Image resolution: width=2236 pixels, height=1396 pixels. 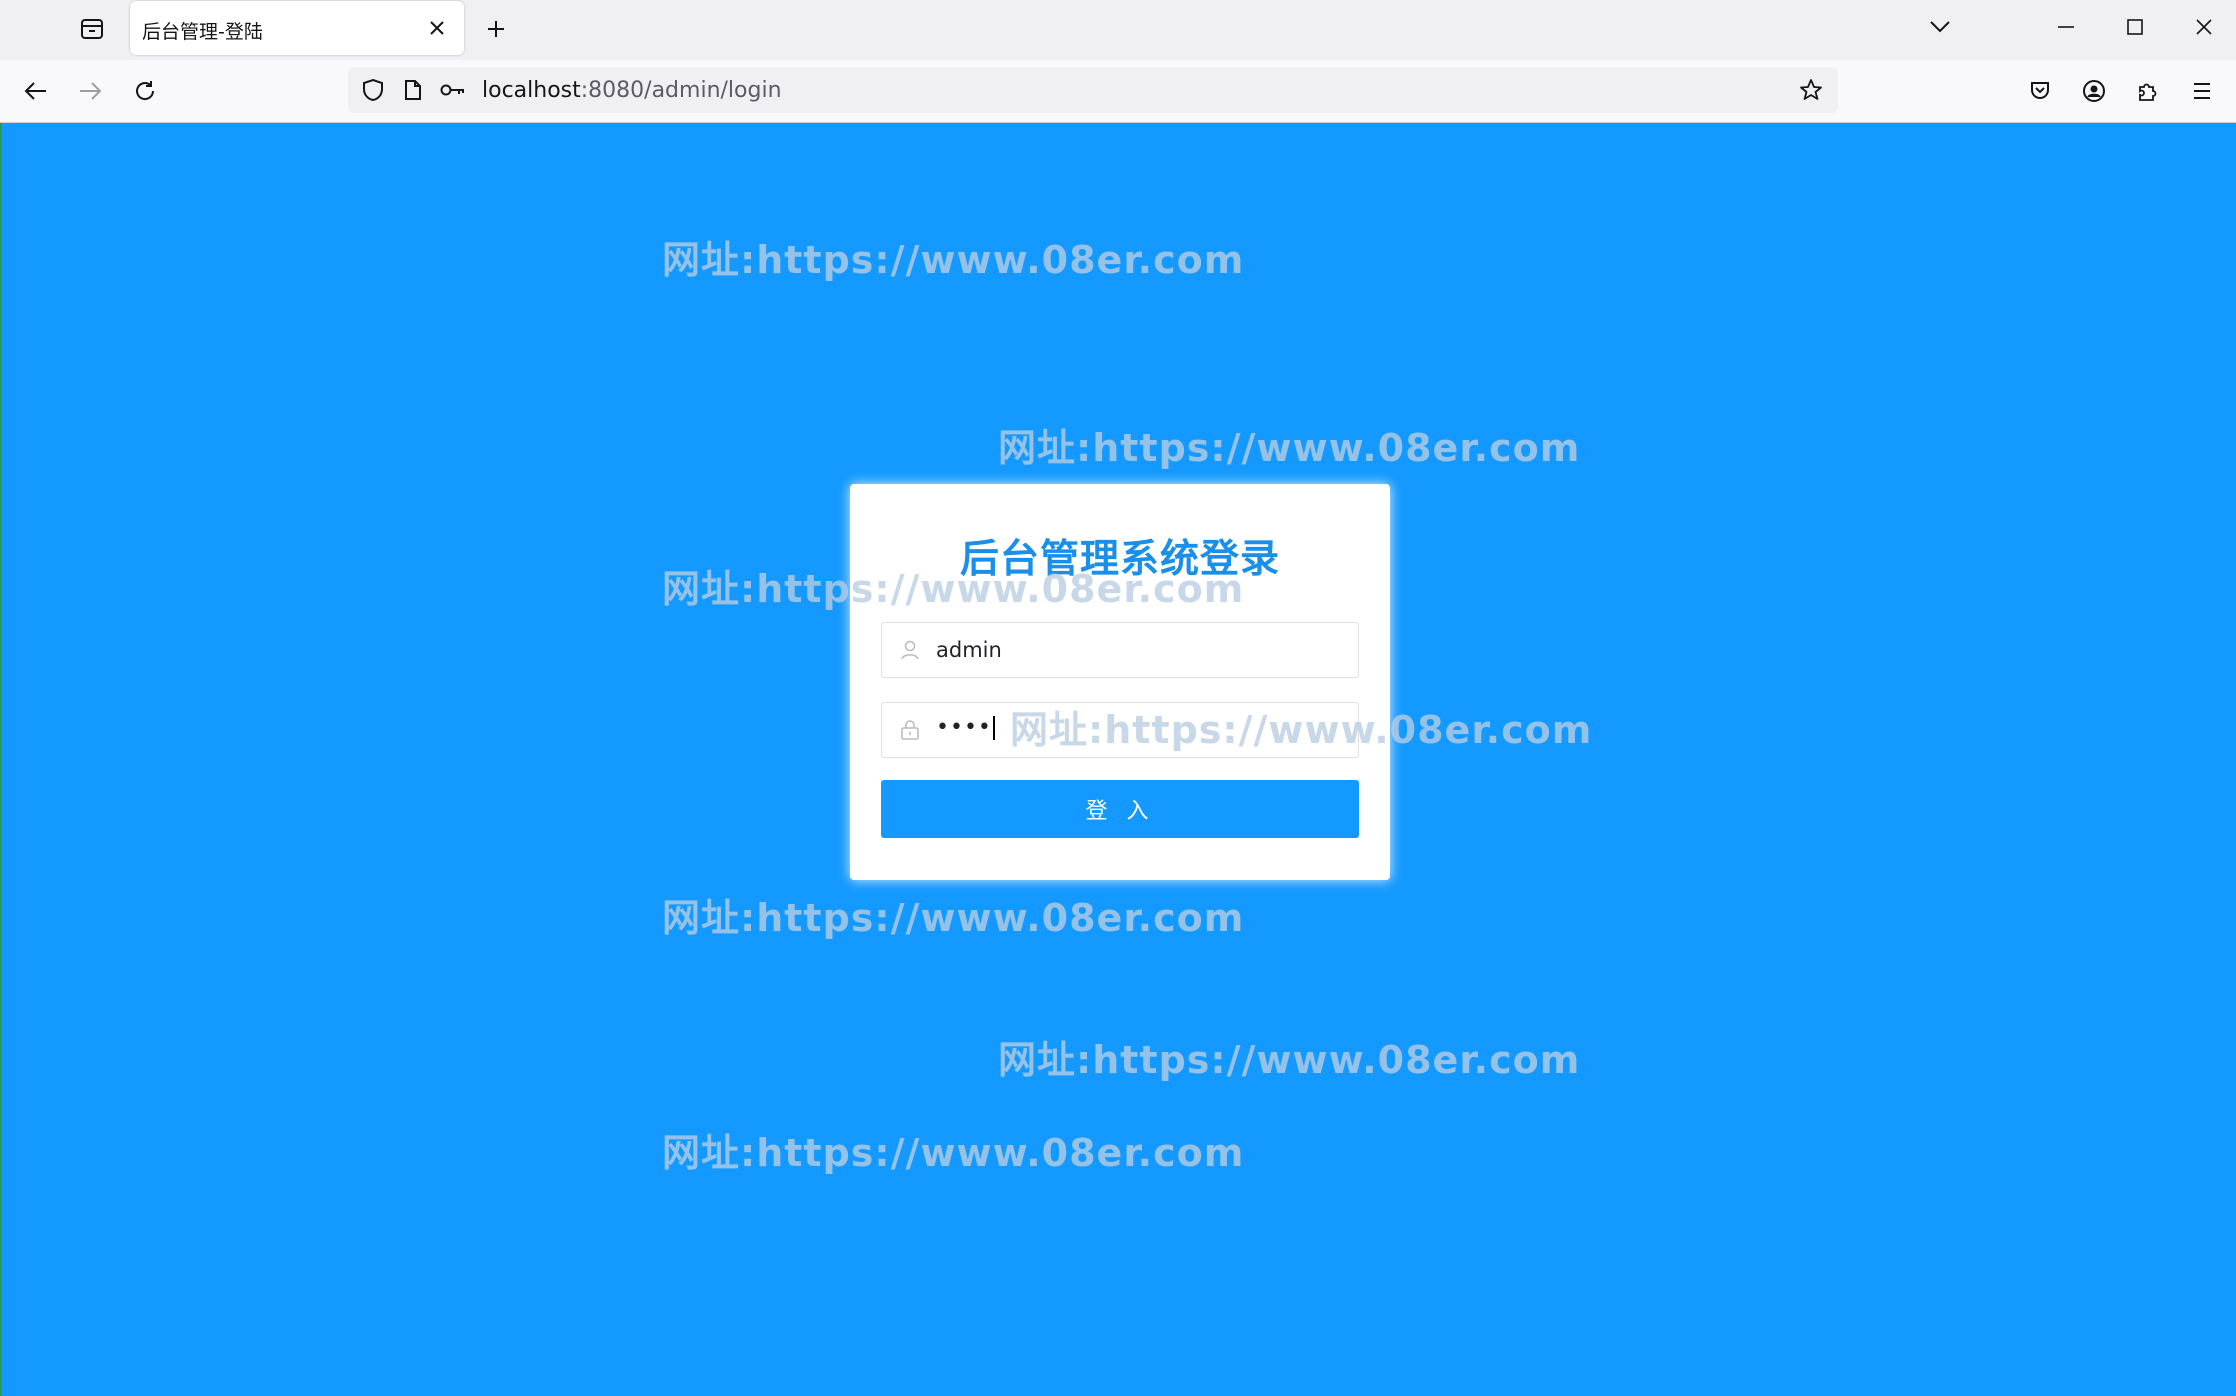 I want to click on user-icon, so click(x=910, y=650).